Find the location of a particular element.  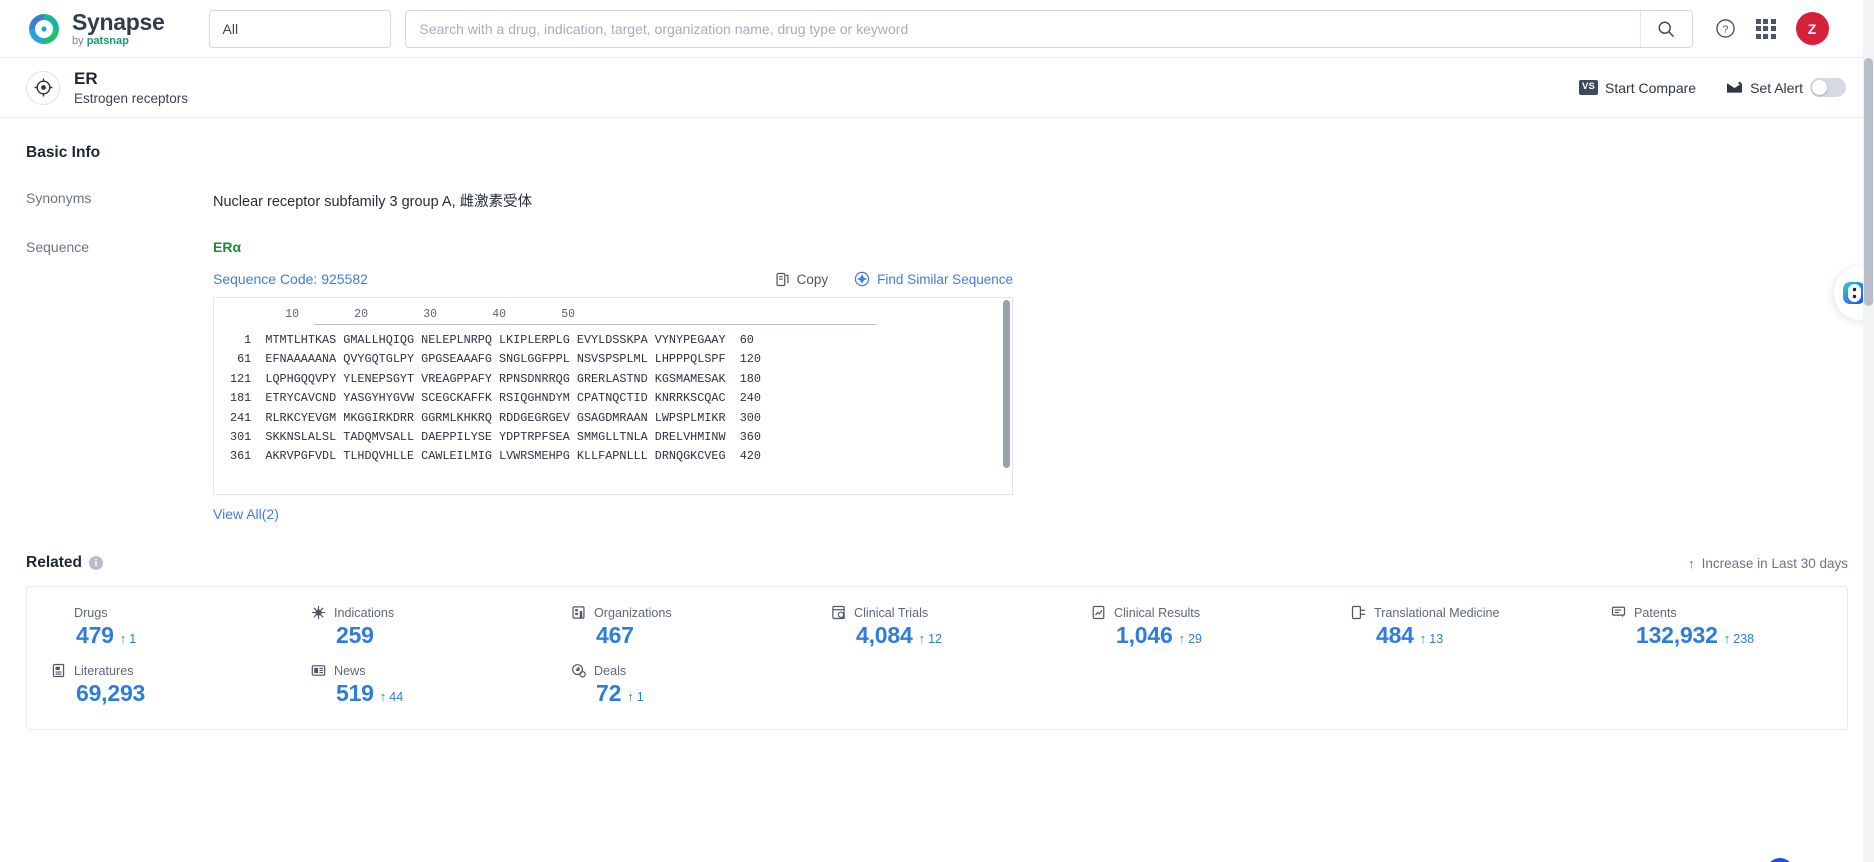

stat-card-delta-value: 12 is located at coordinates (935, 639).